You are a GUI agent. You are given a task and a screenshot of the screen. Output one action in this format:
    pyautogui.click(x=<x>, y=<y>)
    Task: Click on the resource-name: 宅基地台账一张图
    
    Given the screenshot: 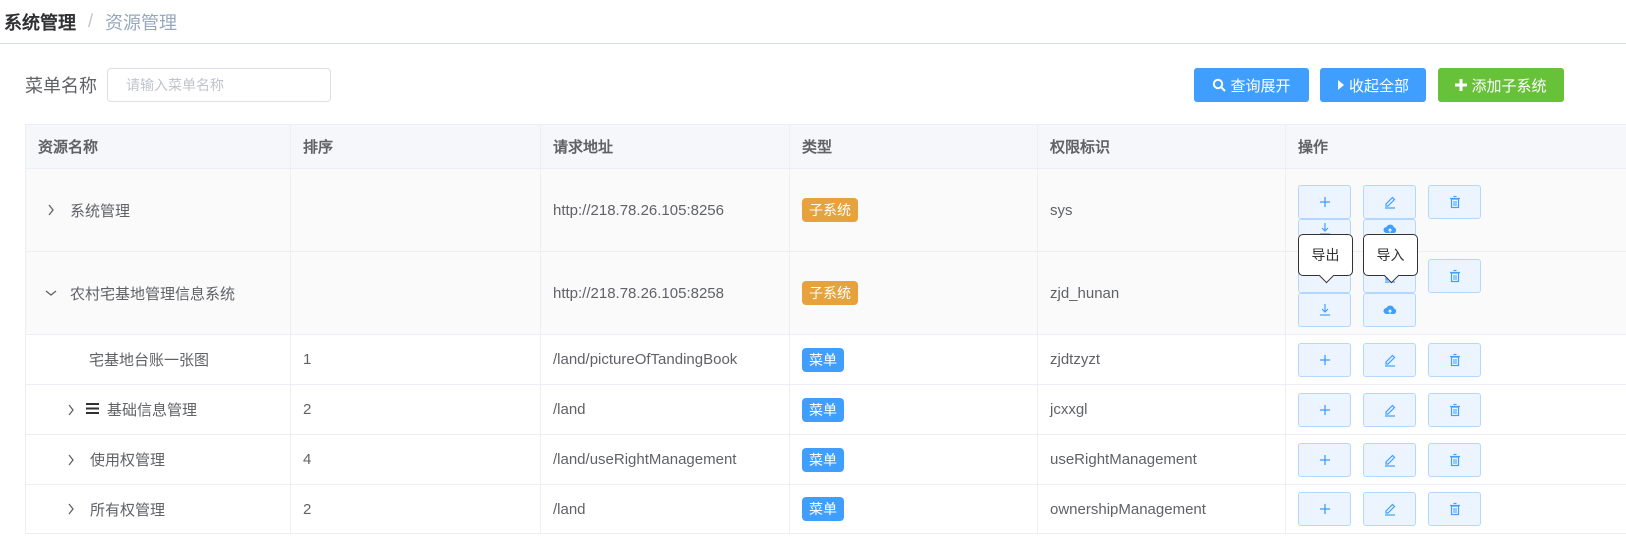 What is the action you would take?
    pyautogui.click(x=149, y=360)
    